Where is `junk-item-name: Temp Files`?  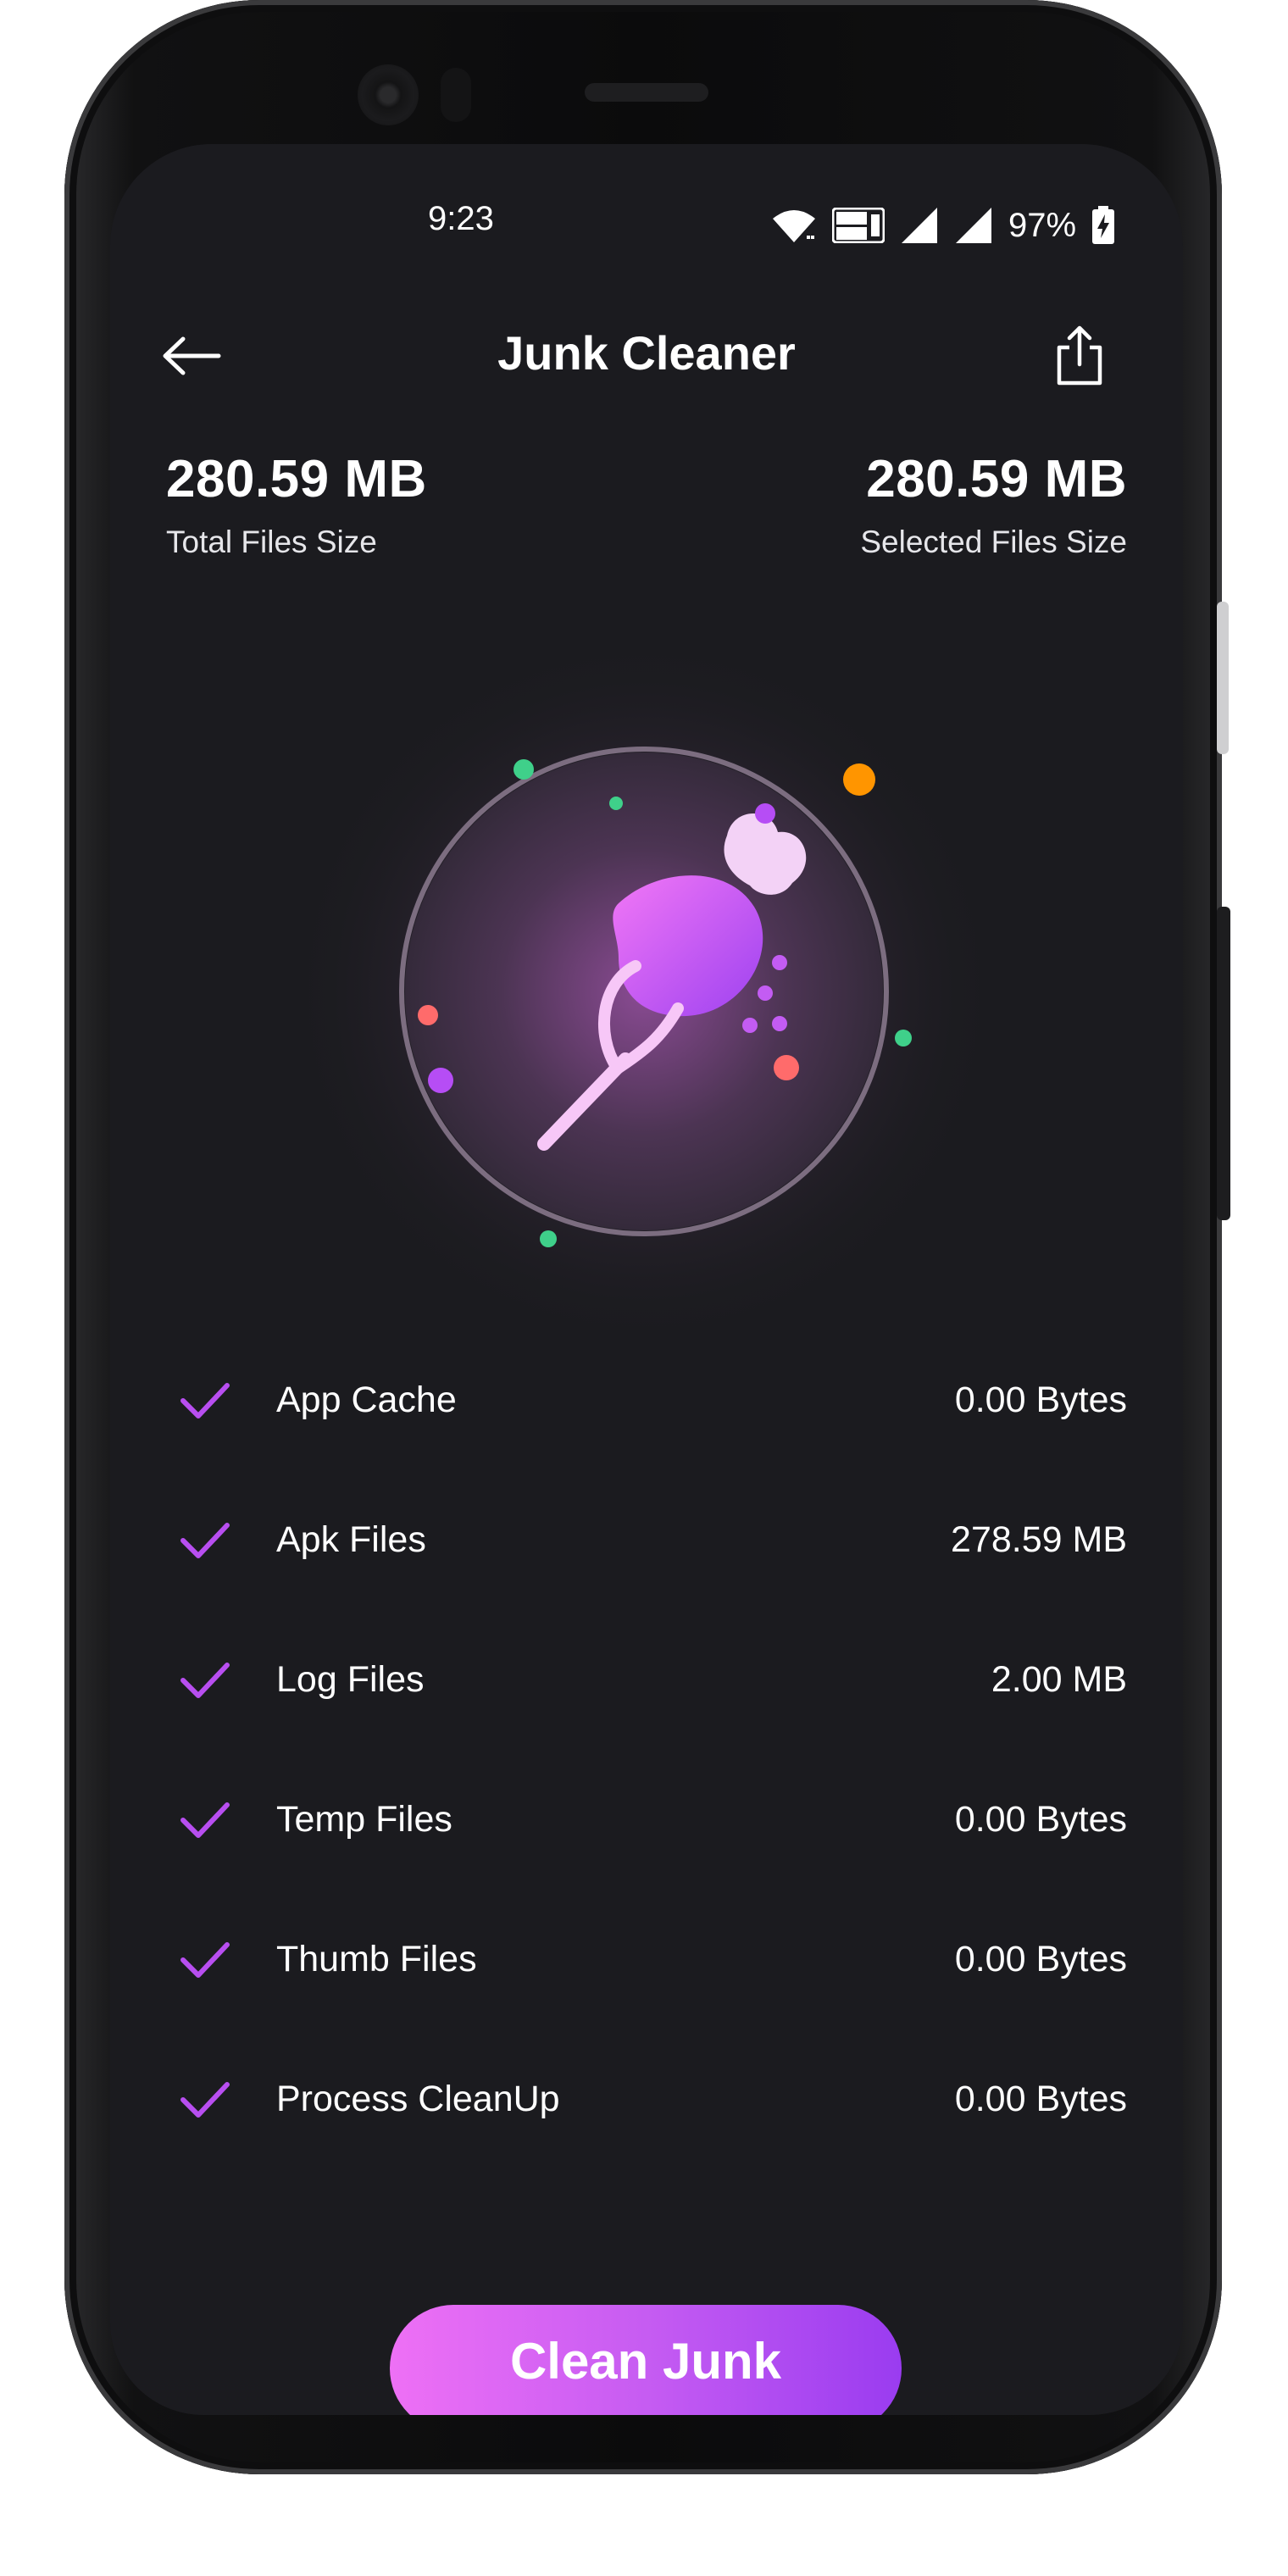
junk-item-name: Temp Files is located at coordinates (364, 1819).